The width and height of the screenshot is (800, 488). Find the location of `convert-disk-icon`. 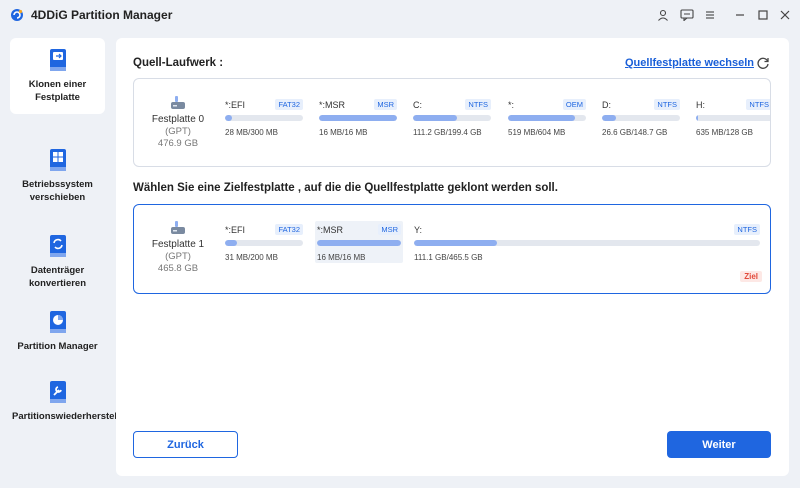

convert-disk-icon is located at coordinates (57, 246).